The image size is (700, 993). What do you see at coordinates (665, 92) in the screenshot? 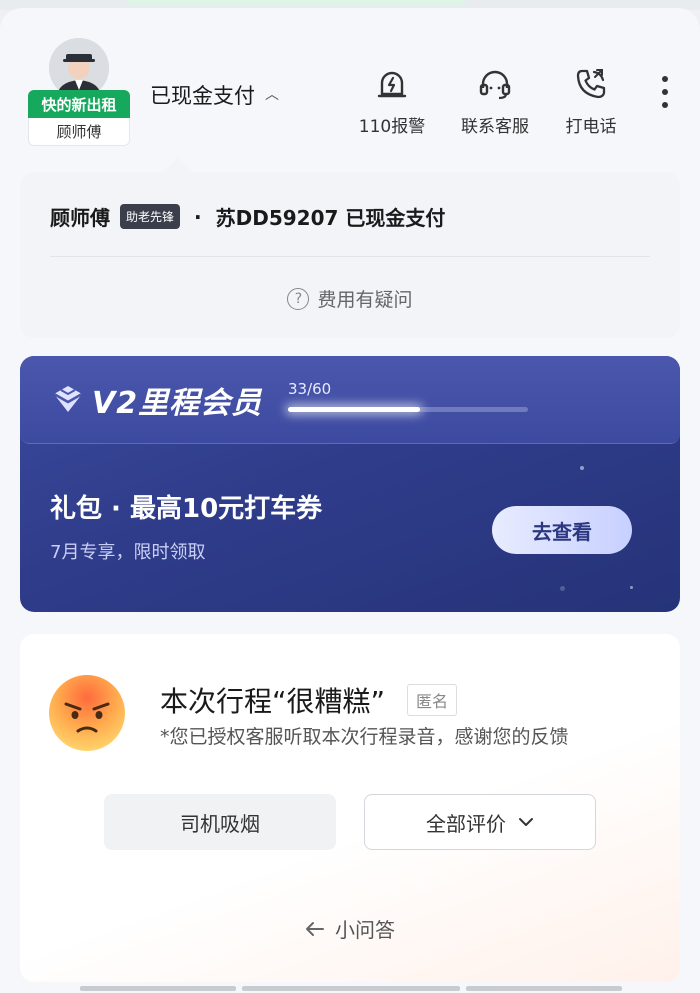
I see `more-vertical-icon` at bounding box center [665, 92].